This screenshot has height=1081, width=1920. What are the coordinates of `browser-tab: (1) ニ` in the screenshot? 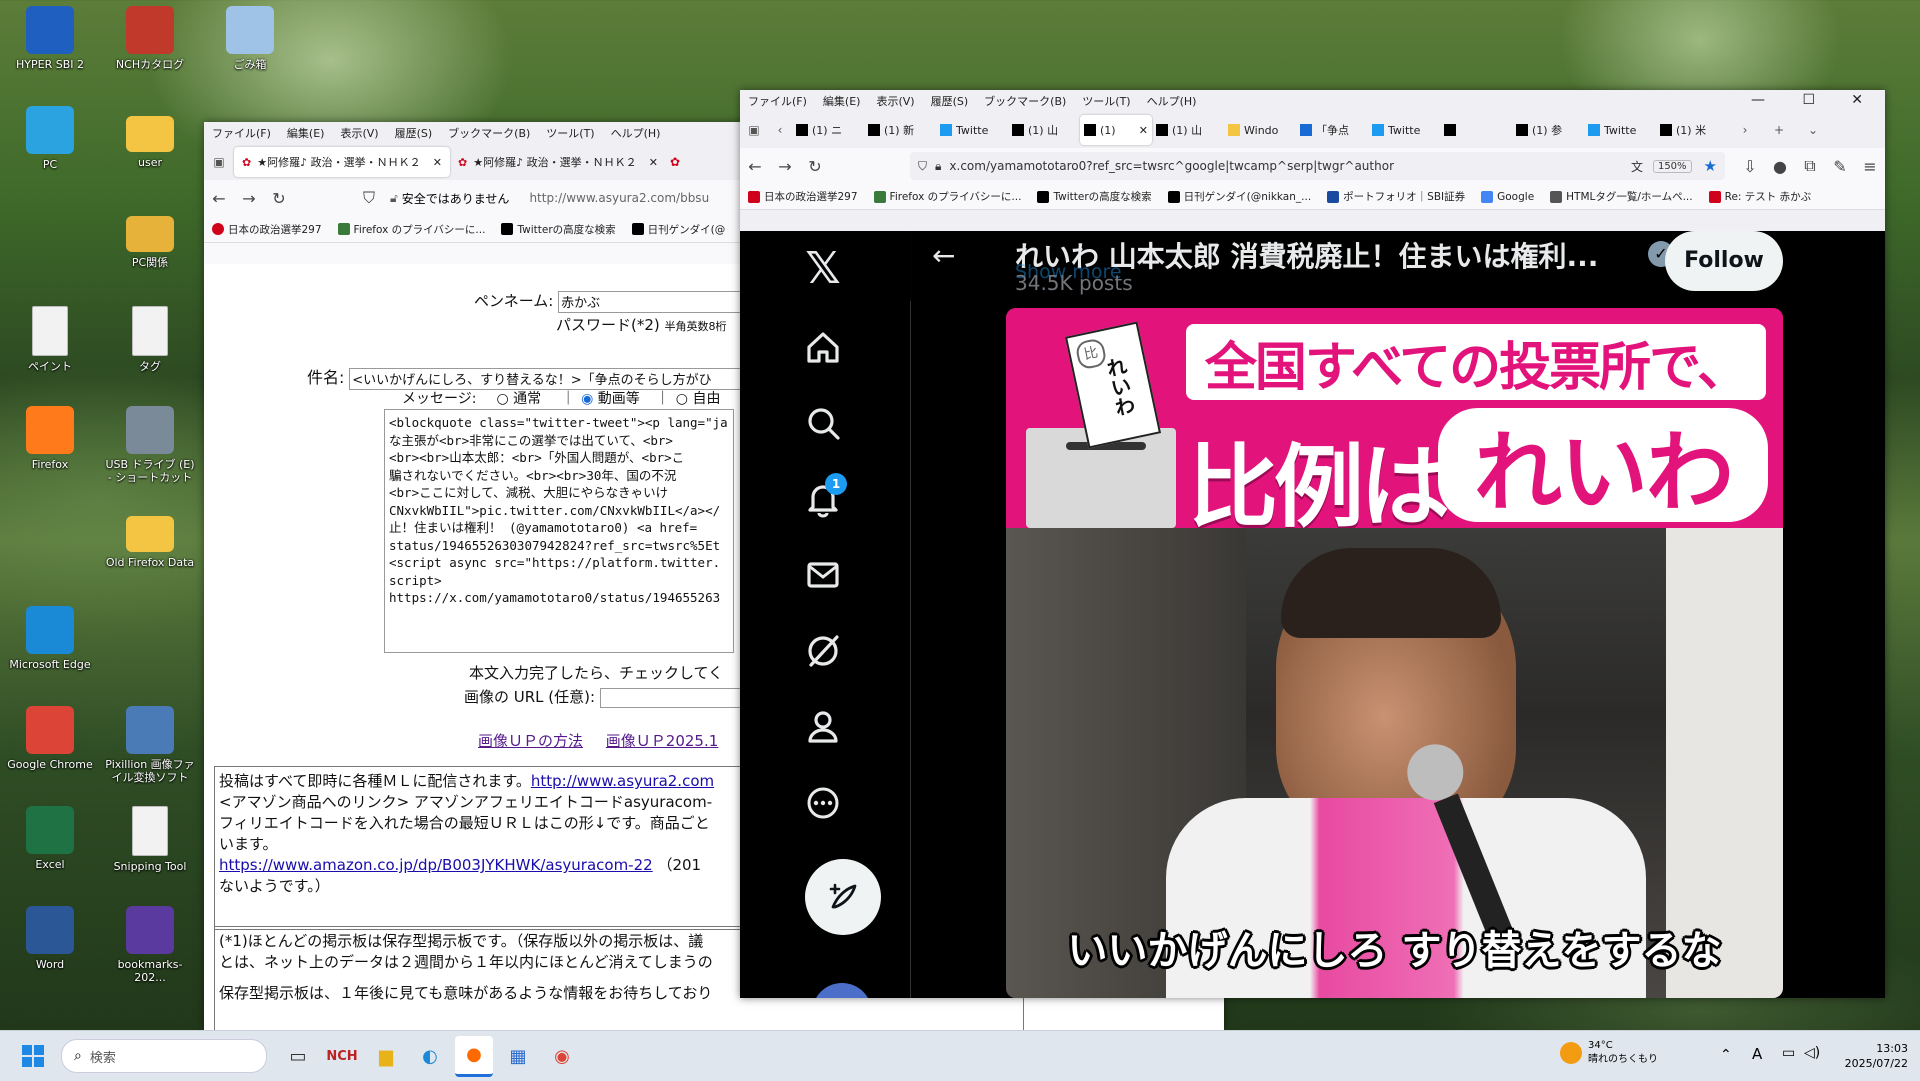 It's located at (828, 130).